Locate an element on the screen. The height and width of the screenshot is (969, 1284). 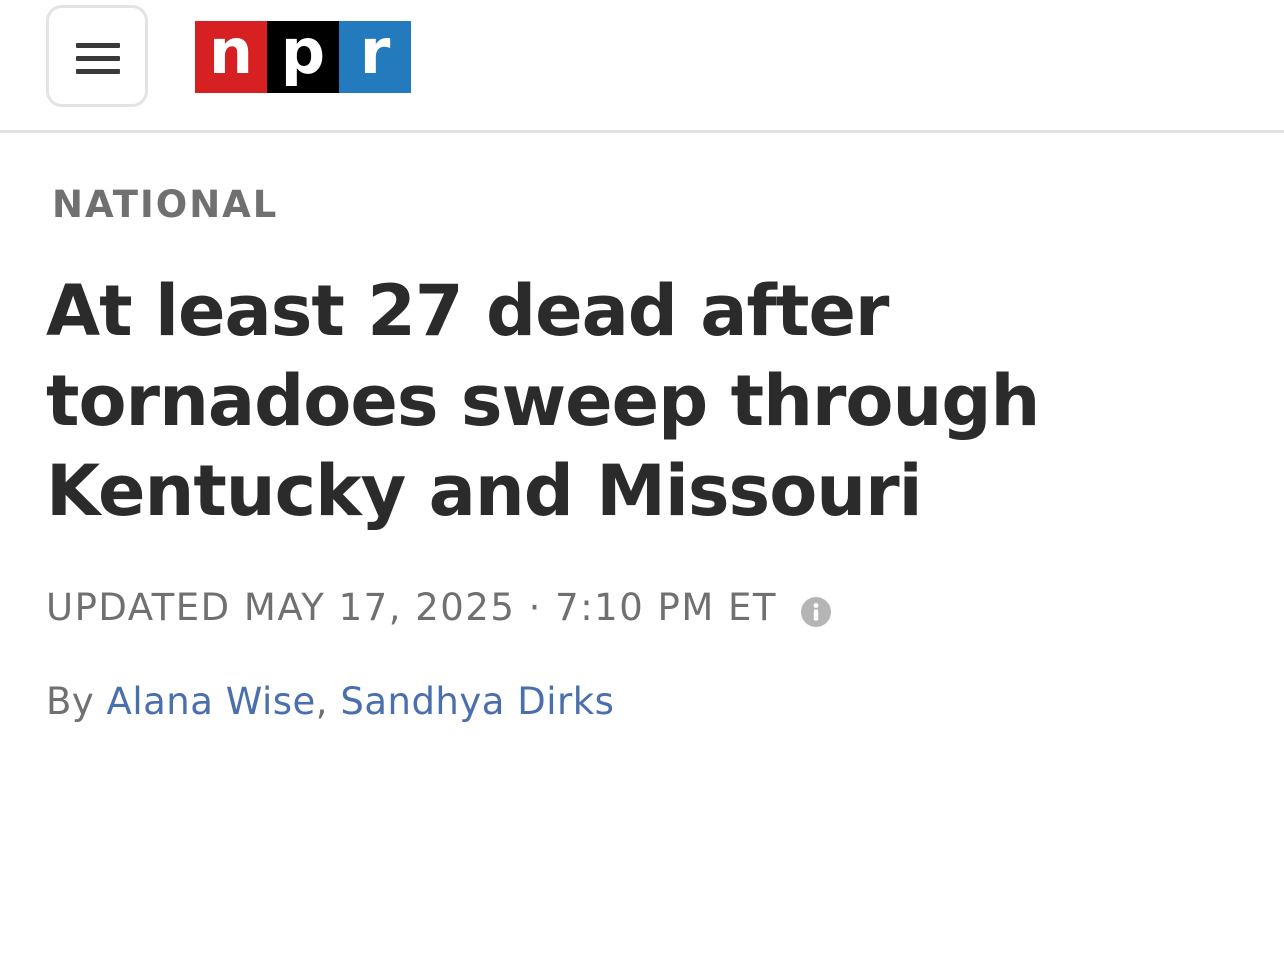
site-header: n p r is located at coordinates (642, 66).